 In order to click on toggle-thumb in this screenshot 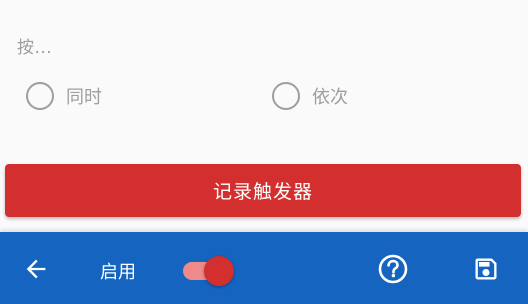, I will do `click(219, 271)`.